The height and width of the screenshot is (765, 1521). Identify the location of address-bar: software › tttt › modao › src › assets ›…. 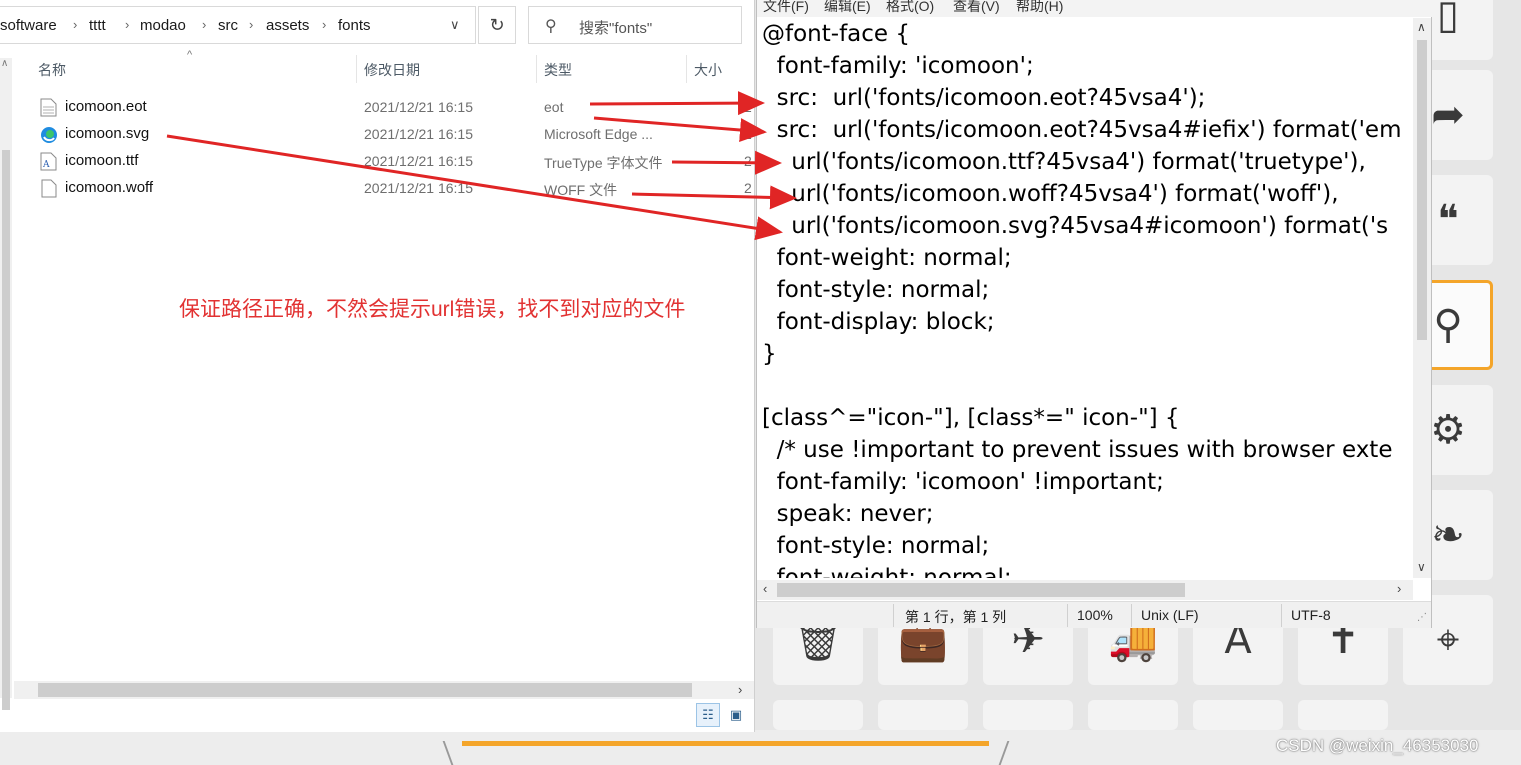
(238, 25).